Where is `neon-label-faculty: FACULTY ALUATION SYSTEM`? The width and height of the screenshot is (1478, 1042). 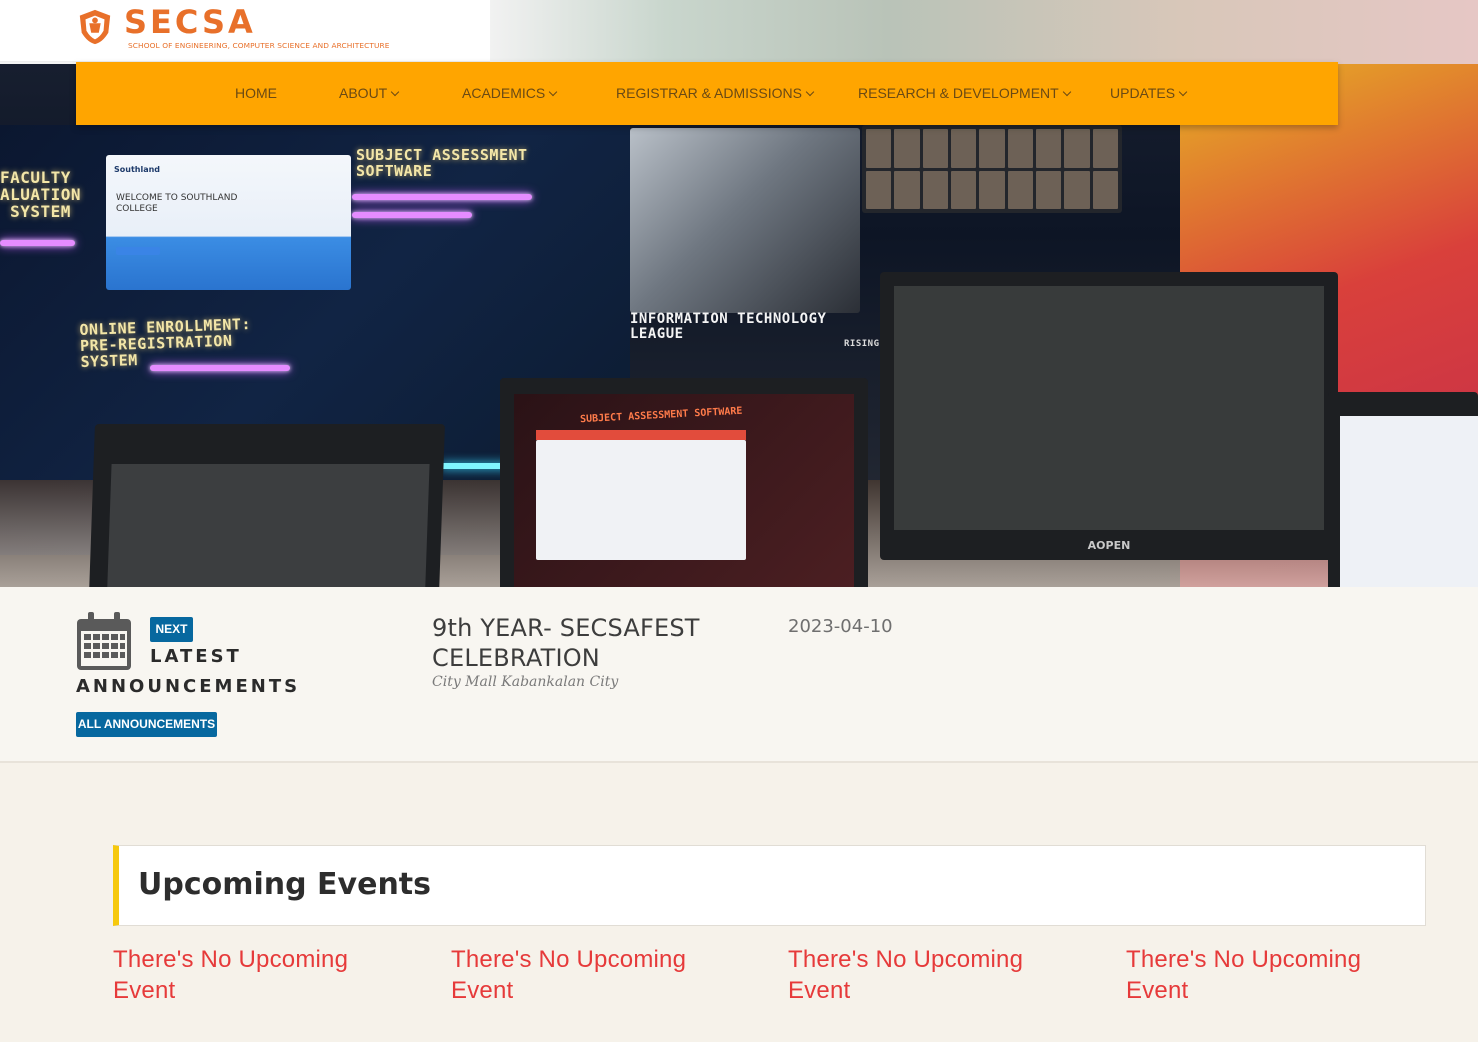
neon-label-faculty: FACULTY ALUATION SYSTEM is located at coordinates (41, 194).